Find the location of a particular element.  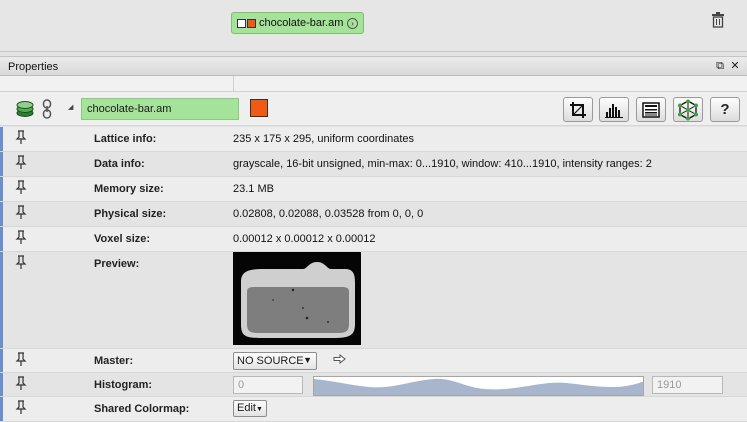

histogram-graph is located at coordinates (478, 386).